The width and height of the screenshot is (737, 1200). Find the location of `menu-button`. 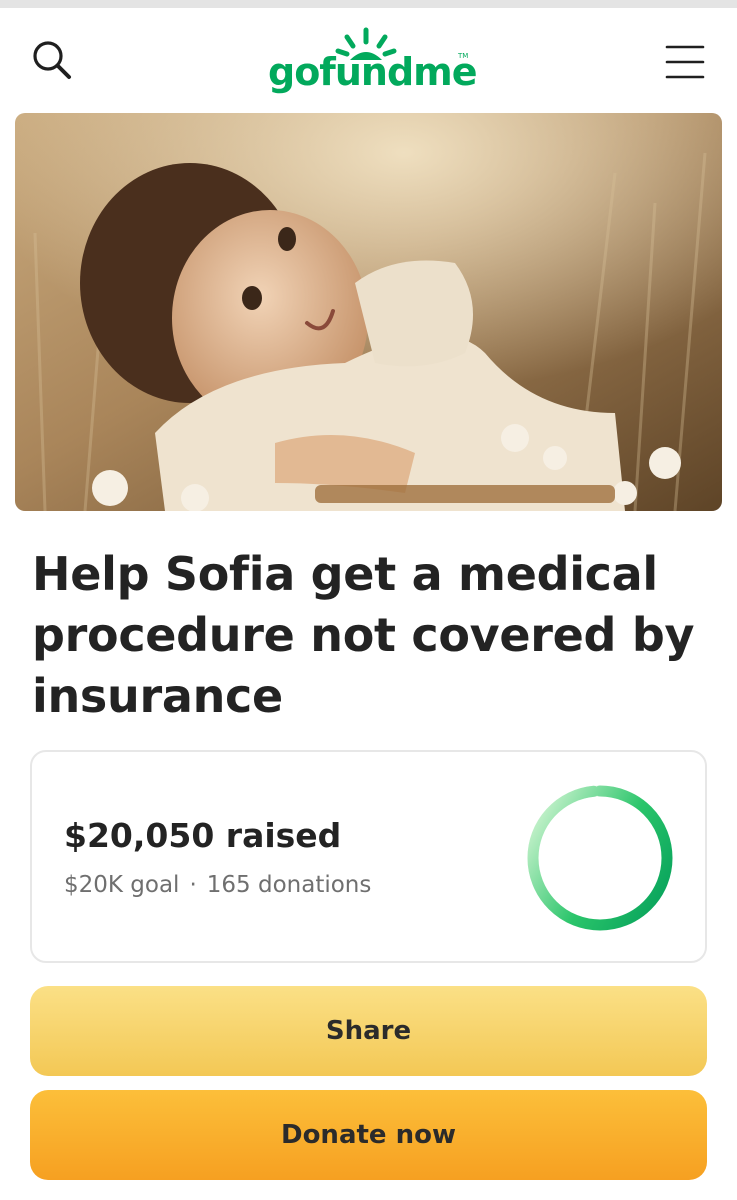

menu-button is located at coordinates (685, 63).